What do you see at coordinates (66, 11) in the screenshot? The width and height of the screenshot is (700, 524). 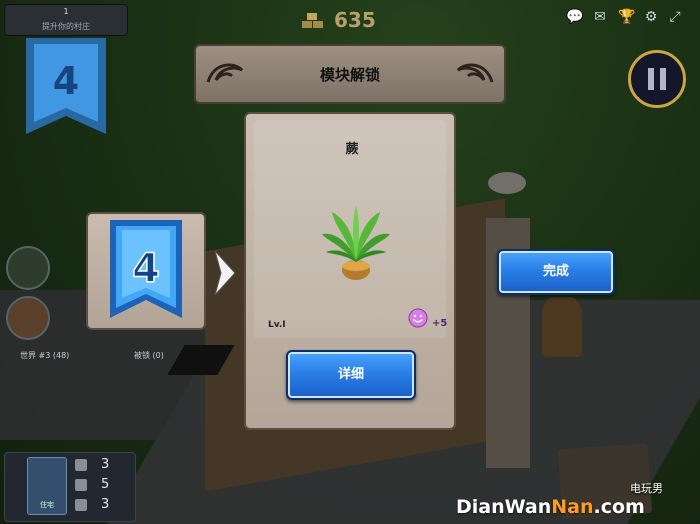 I see `progress-level: 1` at bounding box center [66, 11].